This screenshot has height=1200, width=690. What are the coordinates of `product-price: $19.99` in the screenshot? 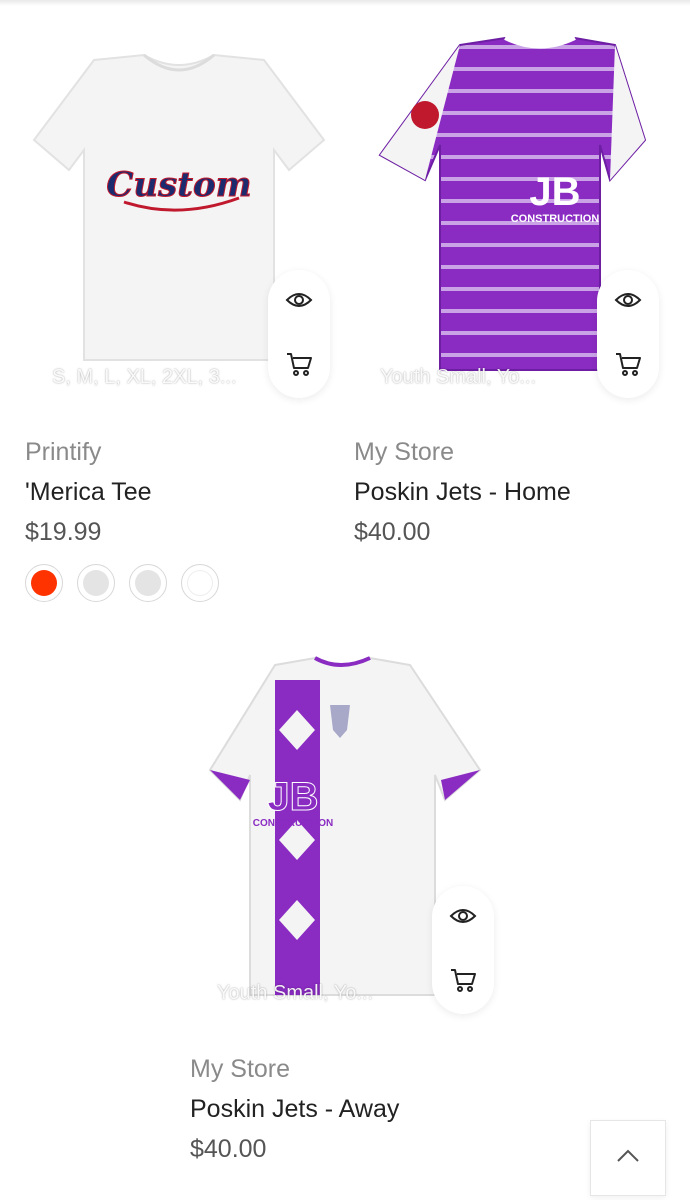 It's located at (63, 532).